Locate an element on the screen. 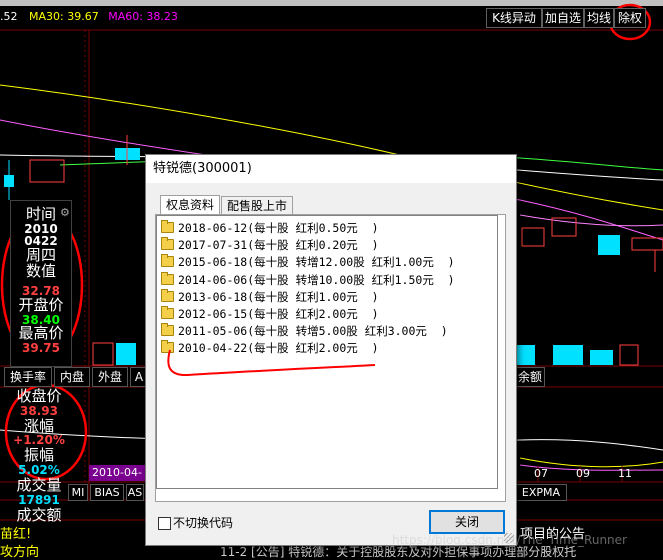 The width and height of the screenshot is (663, 560). ma-indicator-bar: .52 MA30: 39.67 MA60: 38.23 is located at coordinates (92, 17).